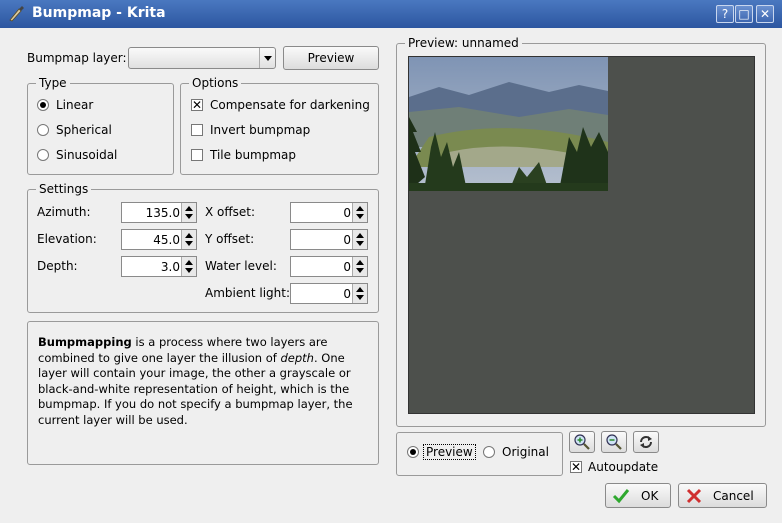 This screenshot has height=523, width=782. What do you see at coordinates (391, 14) in the screenshot?
I see `title-bar: Bumpmap - Krita ? □ ✕` at bounding box center [391, 14].